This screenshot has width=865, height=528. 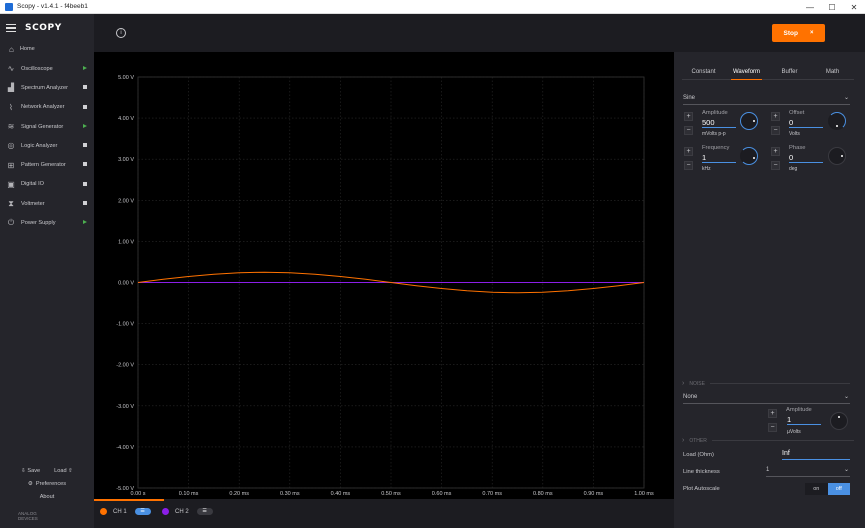 What do you see at coordinates (854, 7) in the screenshot?
I see `close-window-button: ✕` at bounding box center [854, 7].